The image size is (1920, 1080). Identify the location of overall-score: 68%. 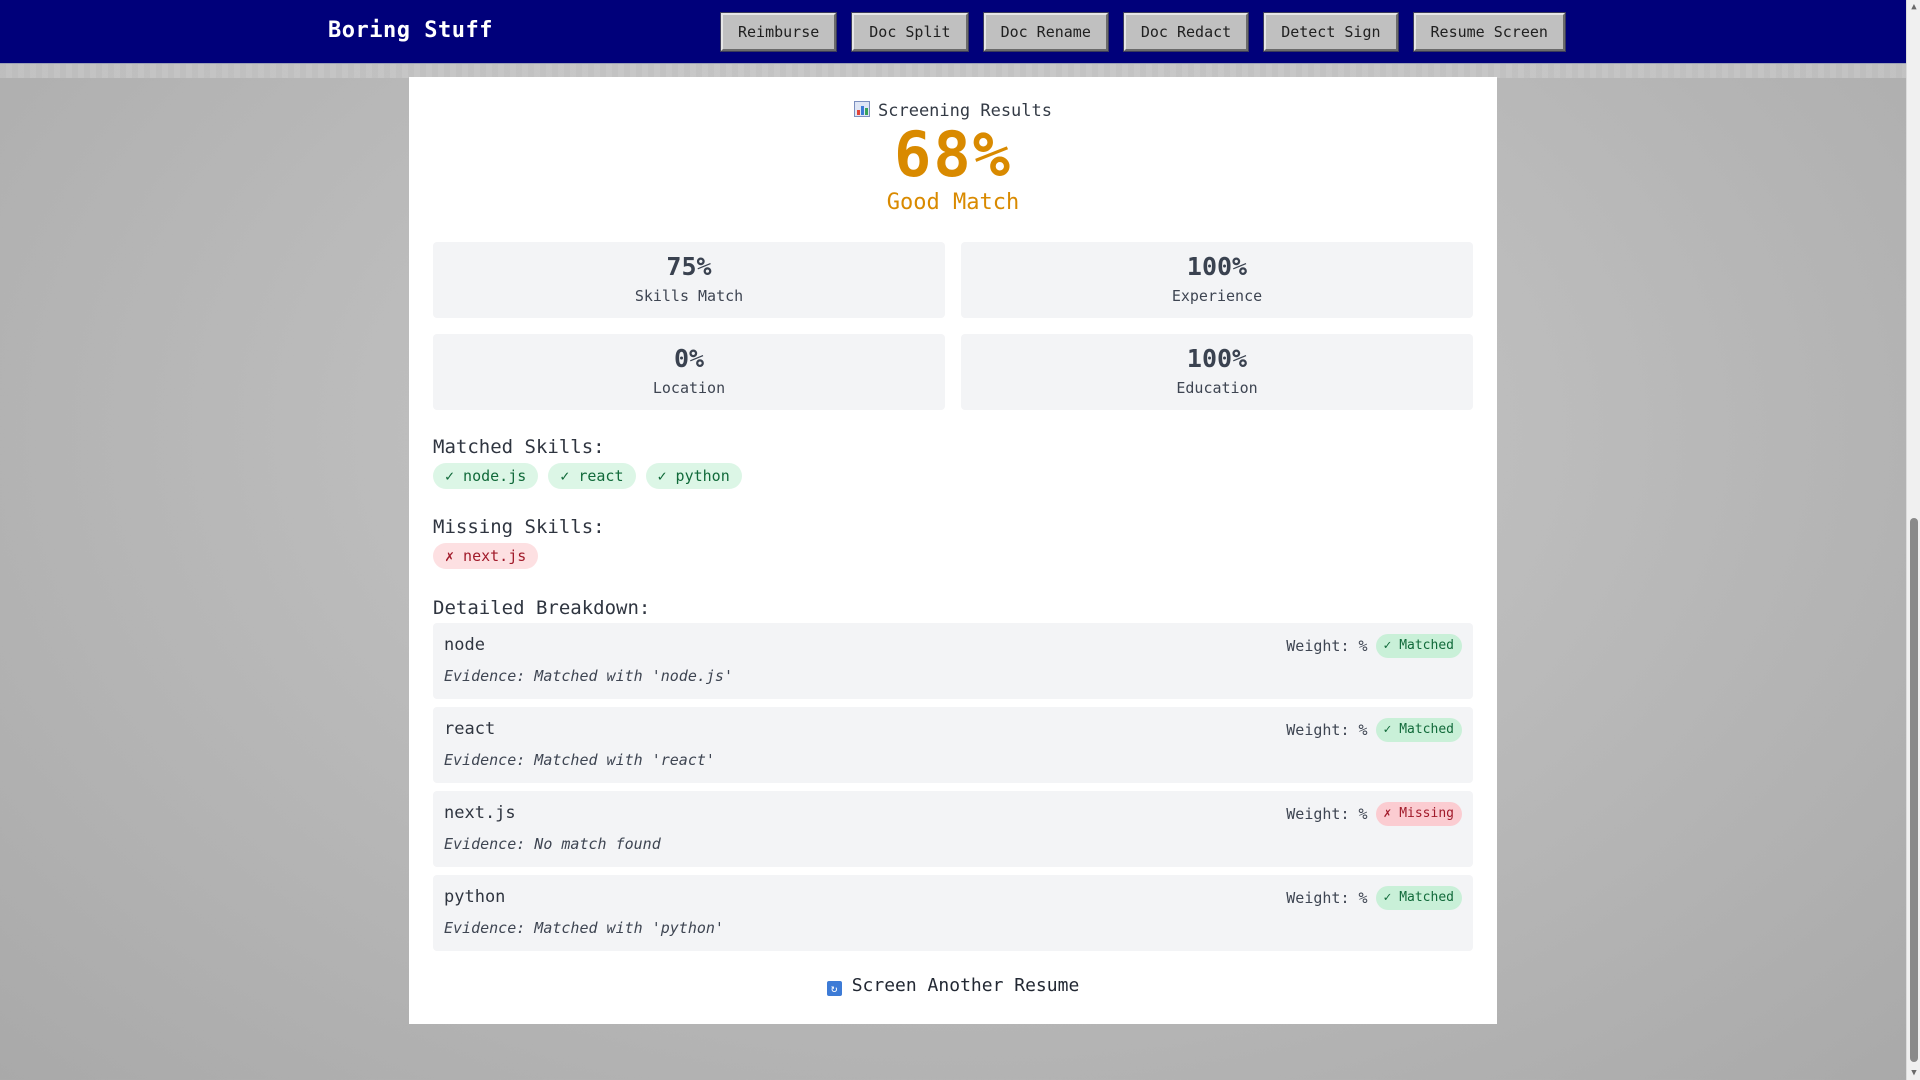
(953, 154).